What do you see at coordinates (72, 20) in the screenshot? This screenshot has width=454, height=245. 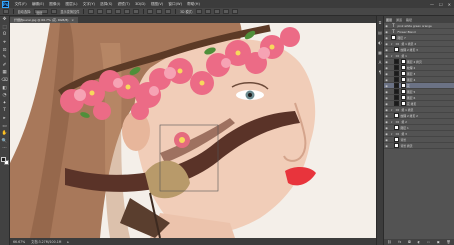 I see `close-tab-icon: ×` at bounding box center [72, 20].